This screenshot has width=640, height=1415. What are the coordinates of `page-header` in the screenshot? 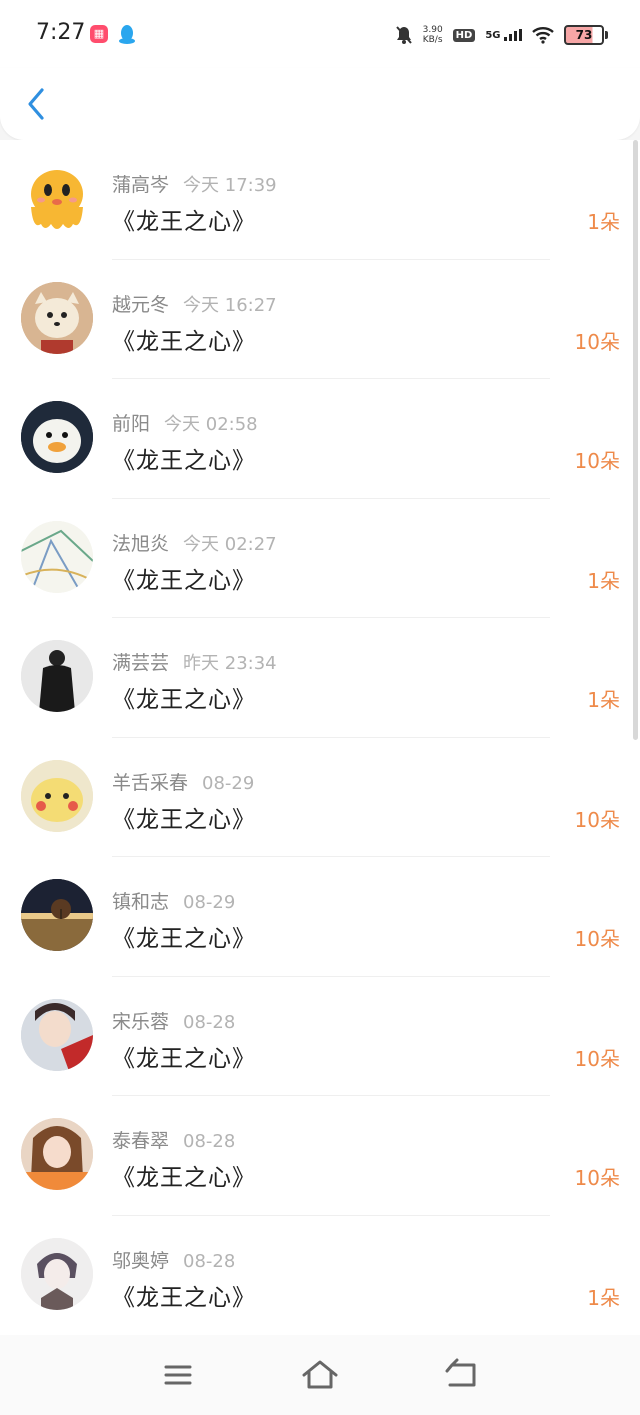 It's located at (320, 104).